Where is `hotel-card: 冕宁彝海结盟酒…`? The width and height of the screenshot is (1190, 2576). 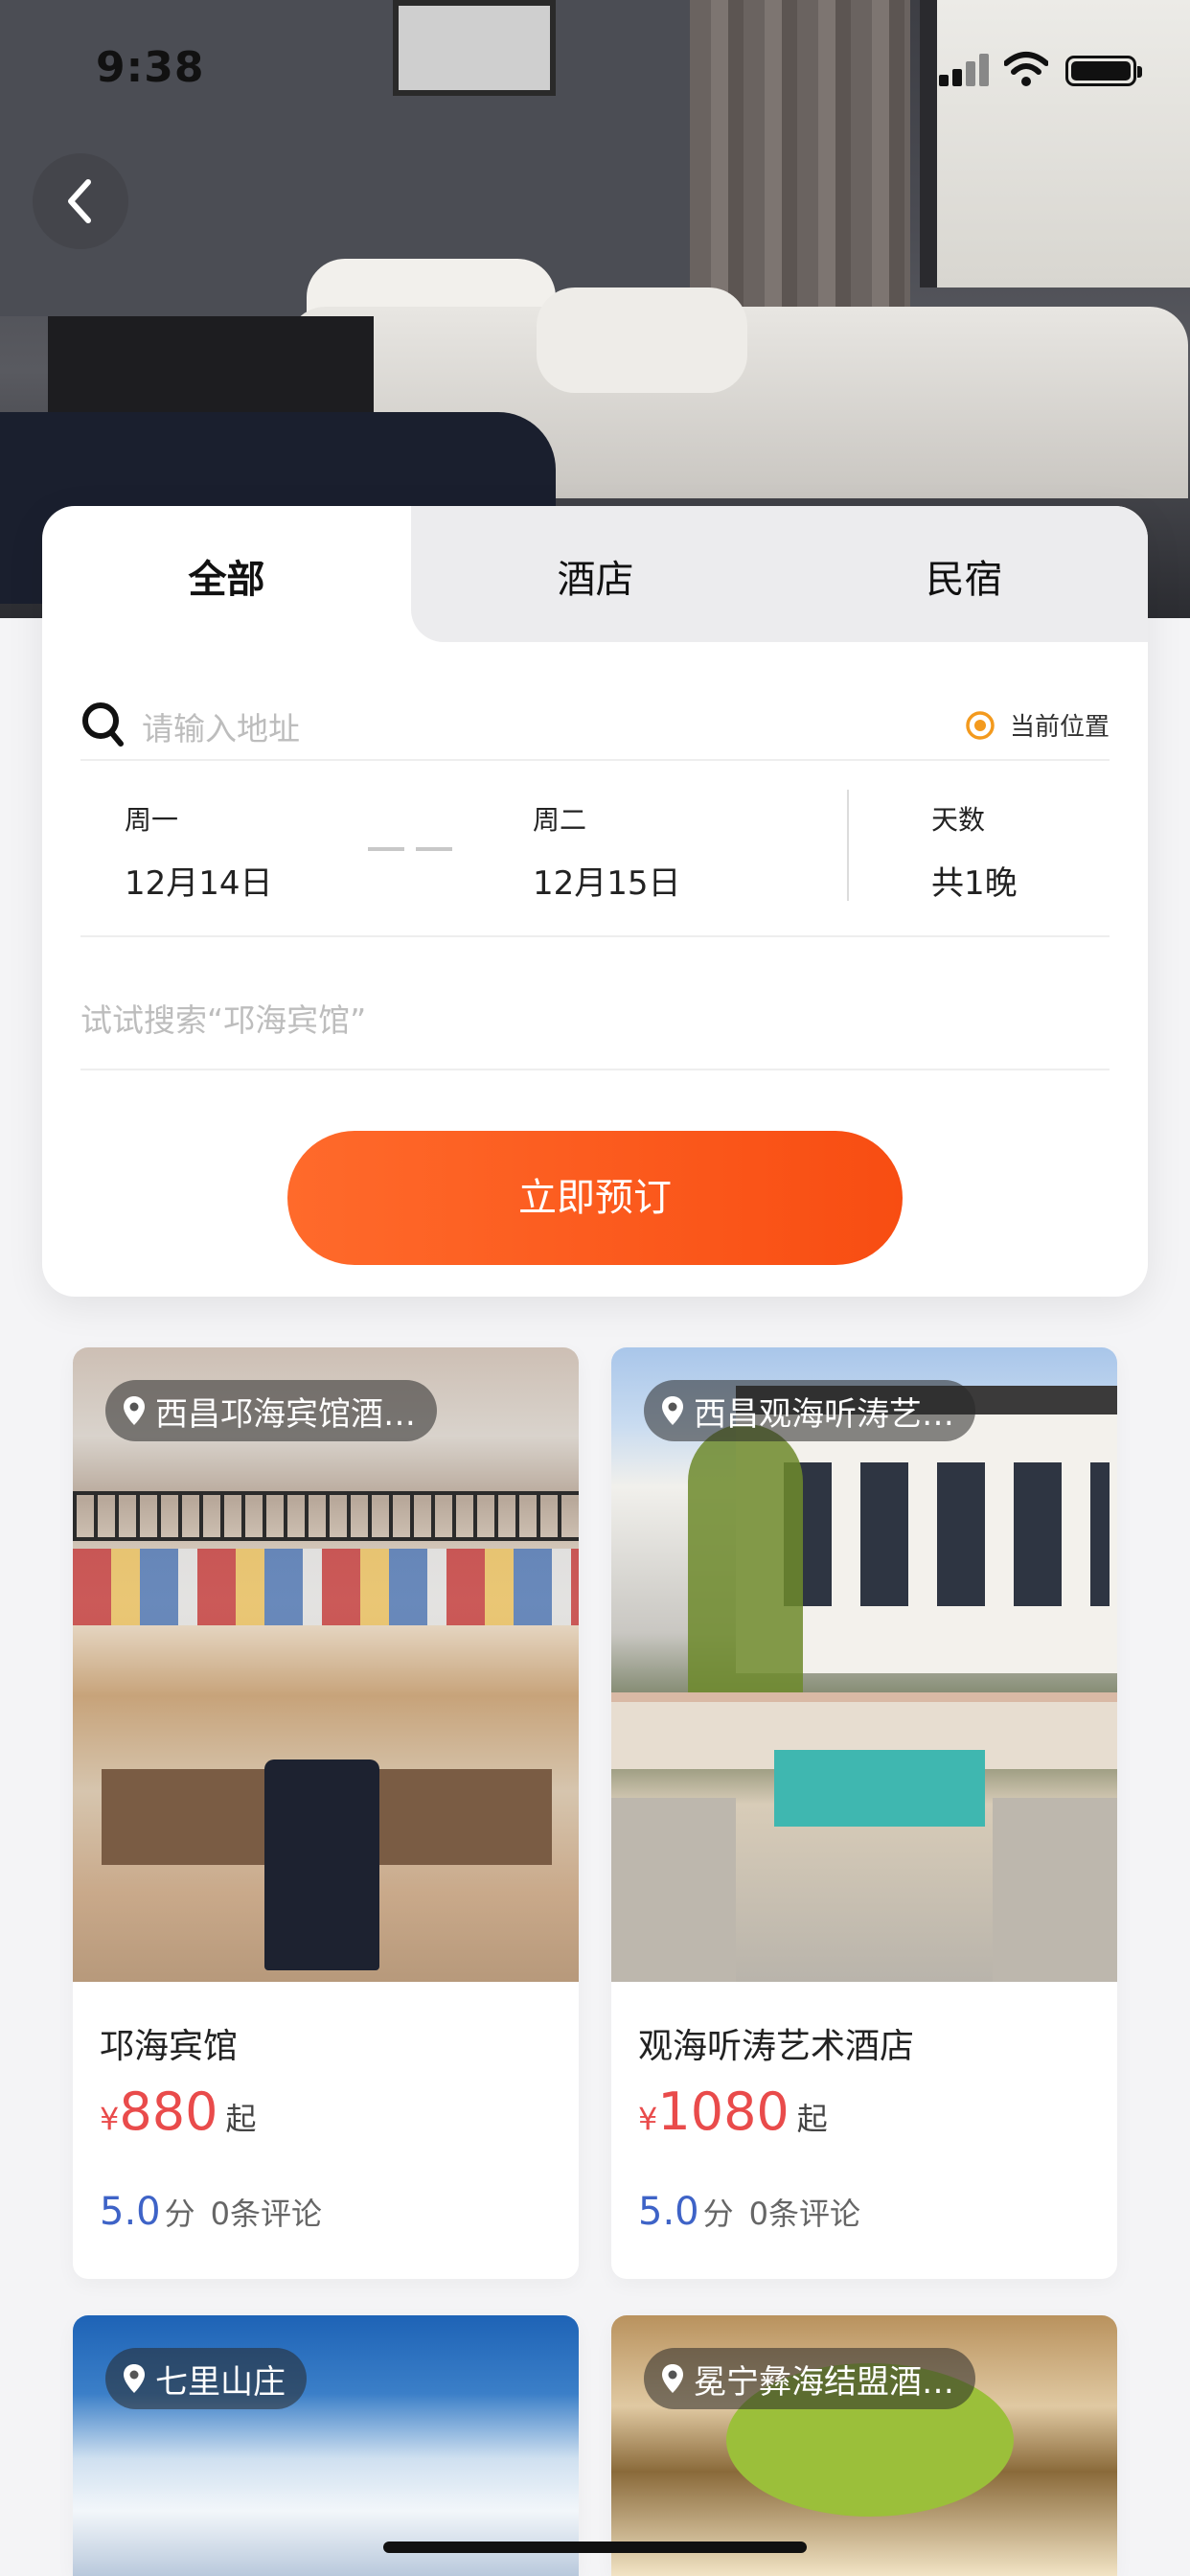
hotel-card: 冕宁彝海结盟酒… is located at coordinates (864, 2445).